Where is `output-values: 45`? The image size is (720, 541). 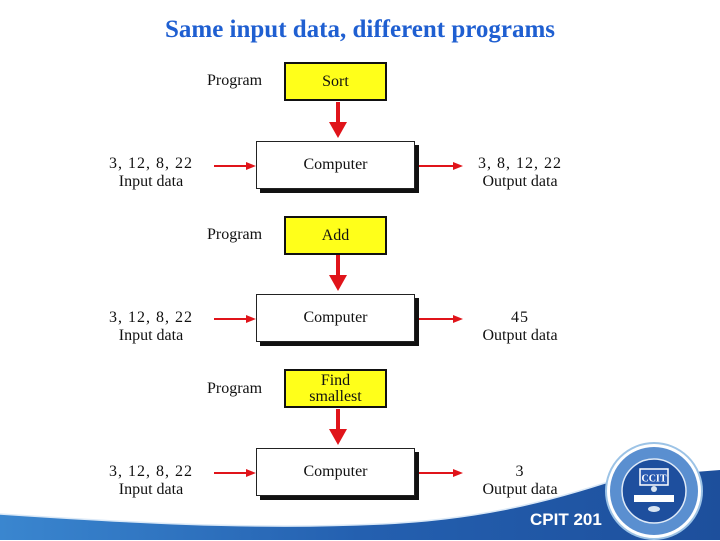
output-values: 45 is located at coordinates (520, 317).